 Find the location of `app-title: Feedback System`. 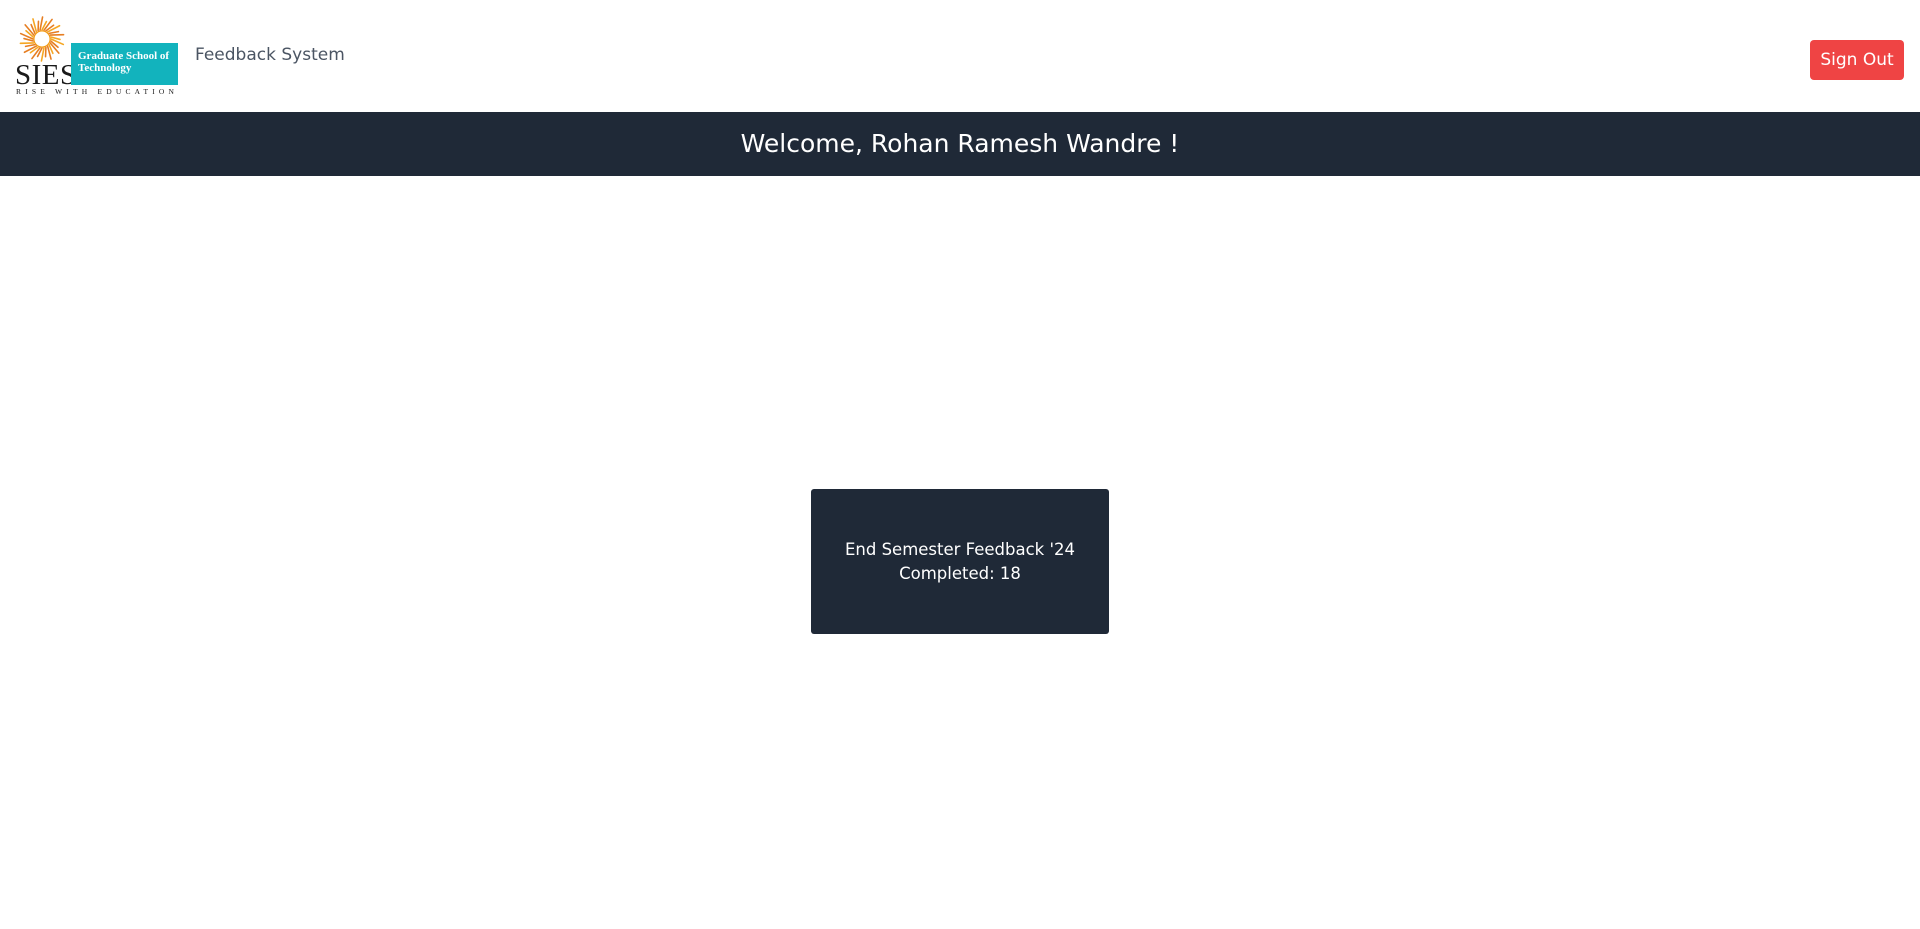

app-title: Feedback System is located at coordinates (270, 55).